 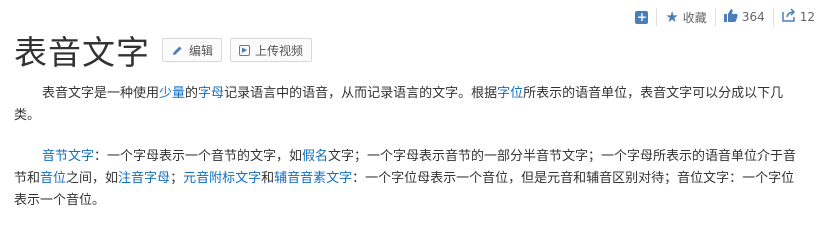 What do you see at coordinates (192, 93) in the screenshot?
I see `text-segment: 的` at bounding box center [192, 93].